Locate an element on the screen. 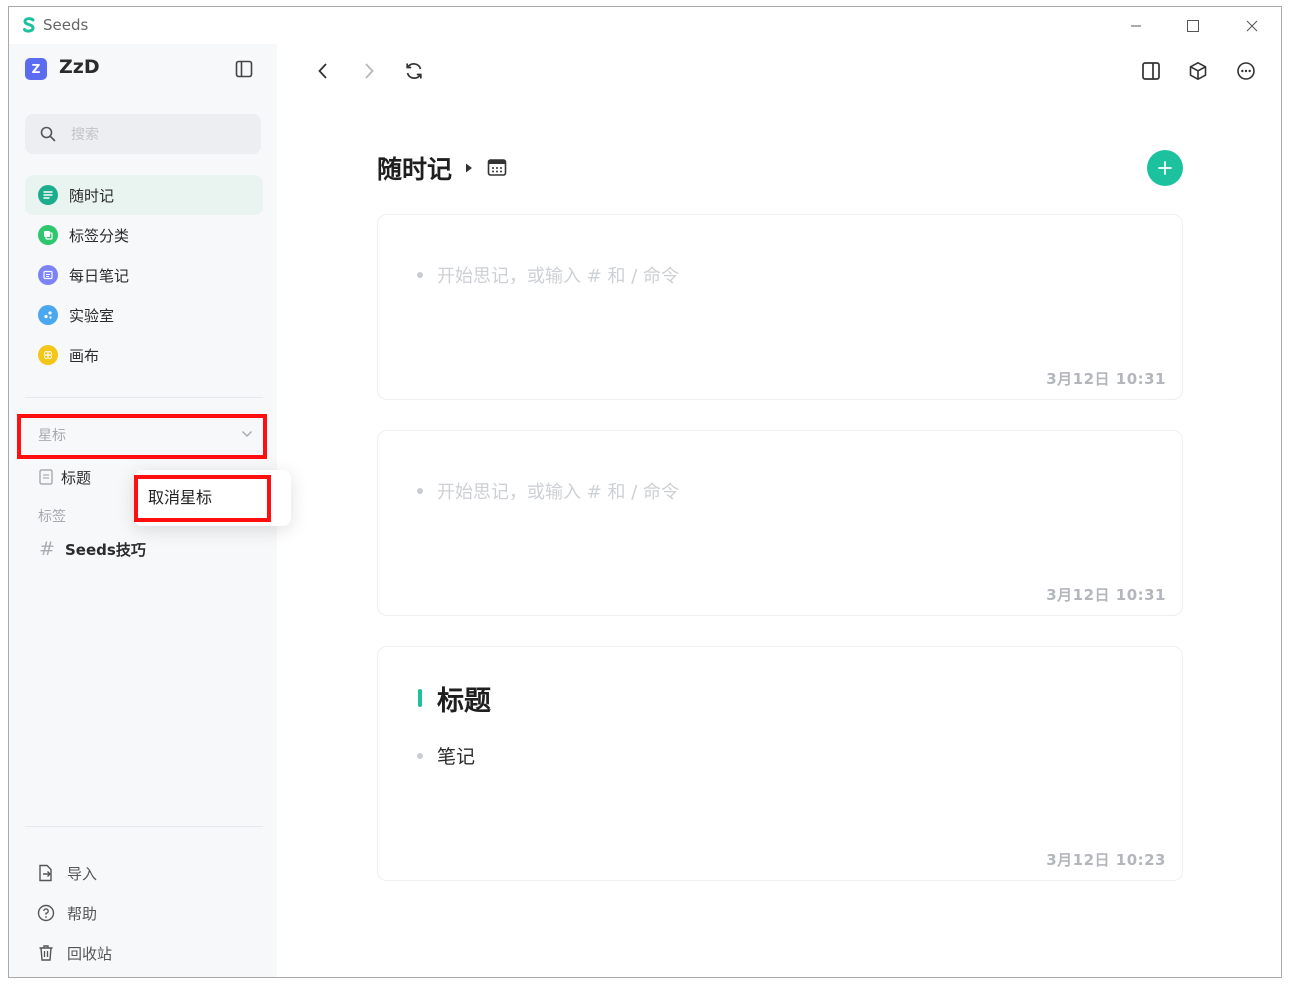 The image size is (1291, 986). maximize-button is located at coordinates (1193, 26).